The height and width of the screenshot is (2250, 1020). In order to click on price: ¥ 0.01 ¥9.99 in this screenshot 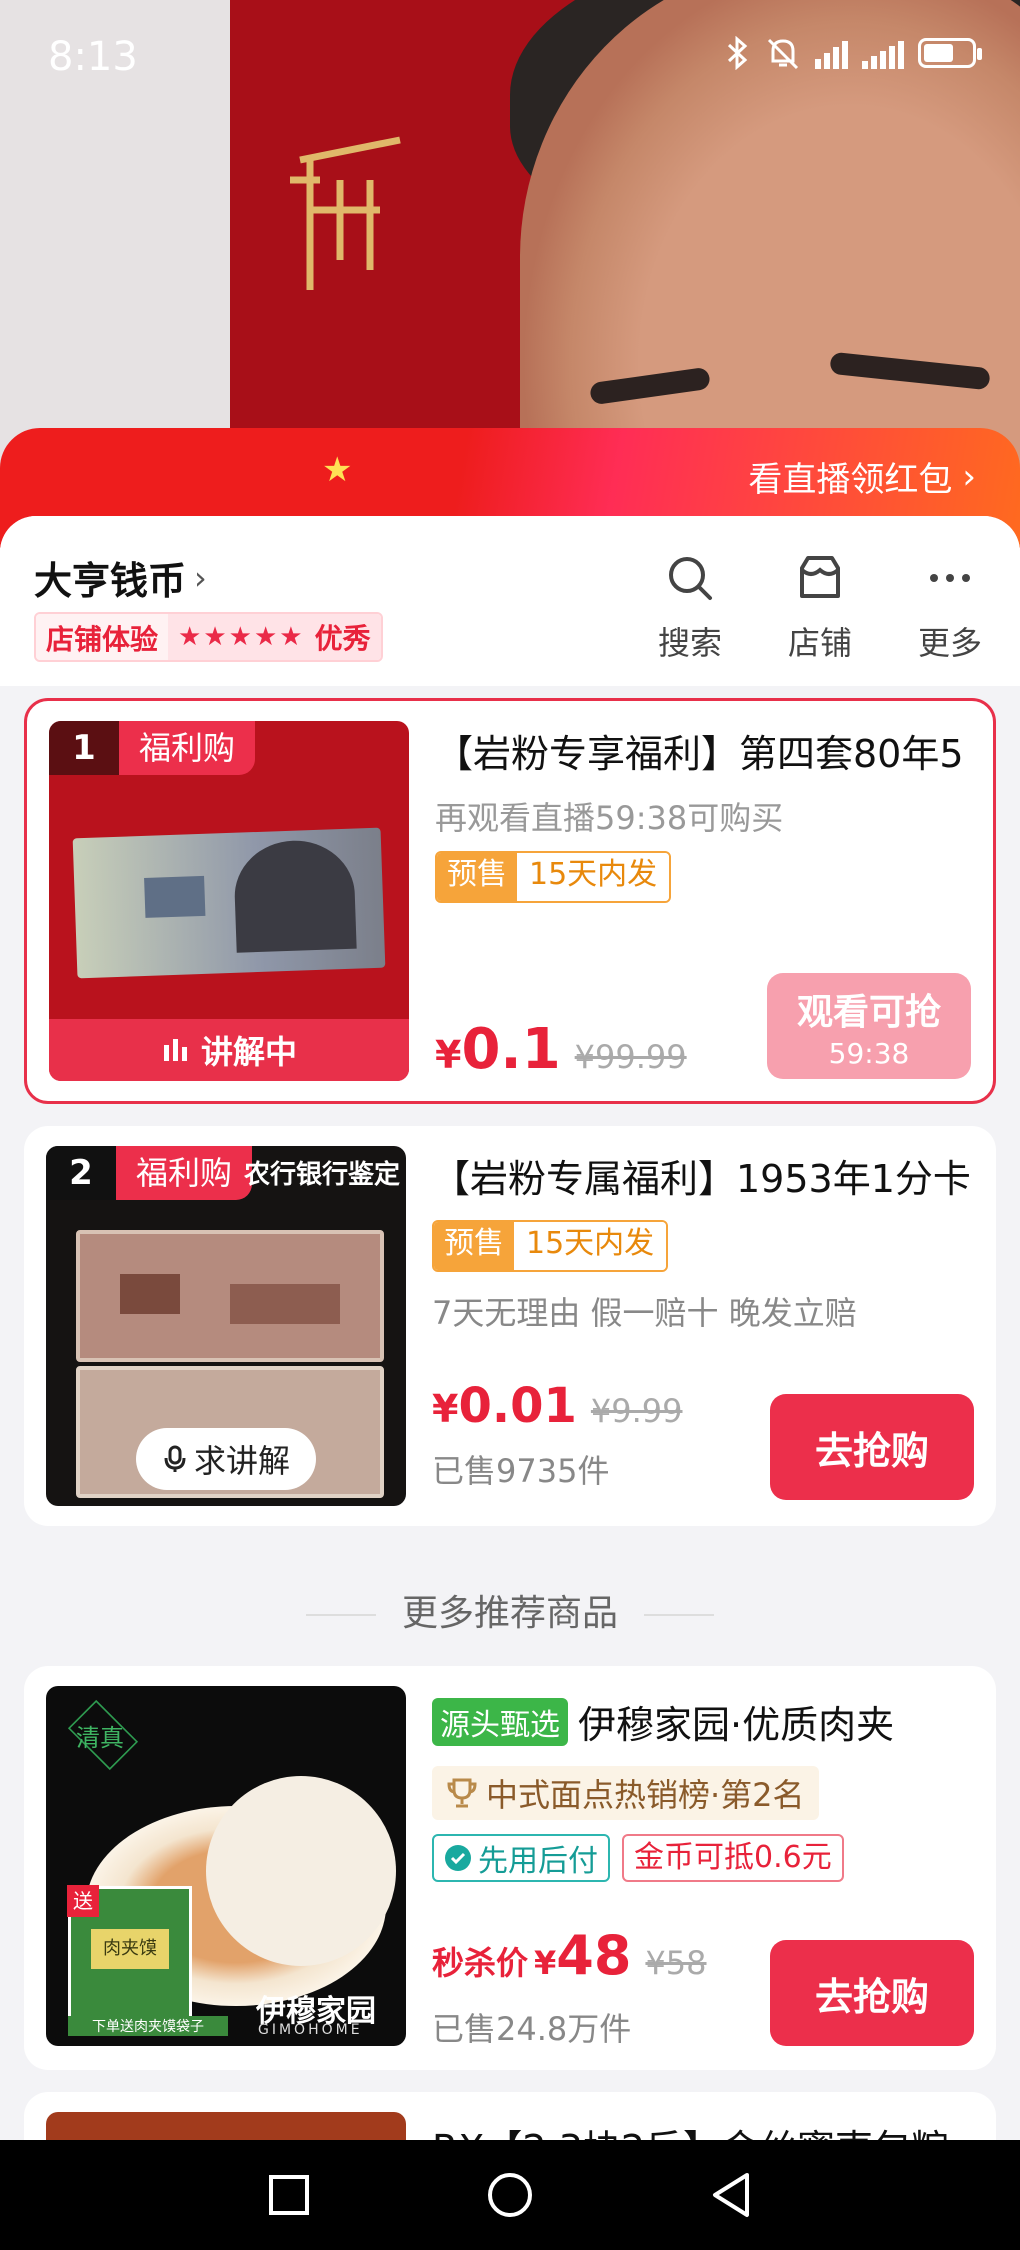, I will do `click(557, 1406)`.